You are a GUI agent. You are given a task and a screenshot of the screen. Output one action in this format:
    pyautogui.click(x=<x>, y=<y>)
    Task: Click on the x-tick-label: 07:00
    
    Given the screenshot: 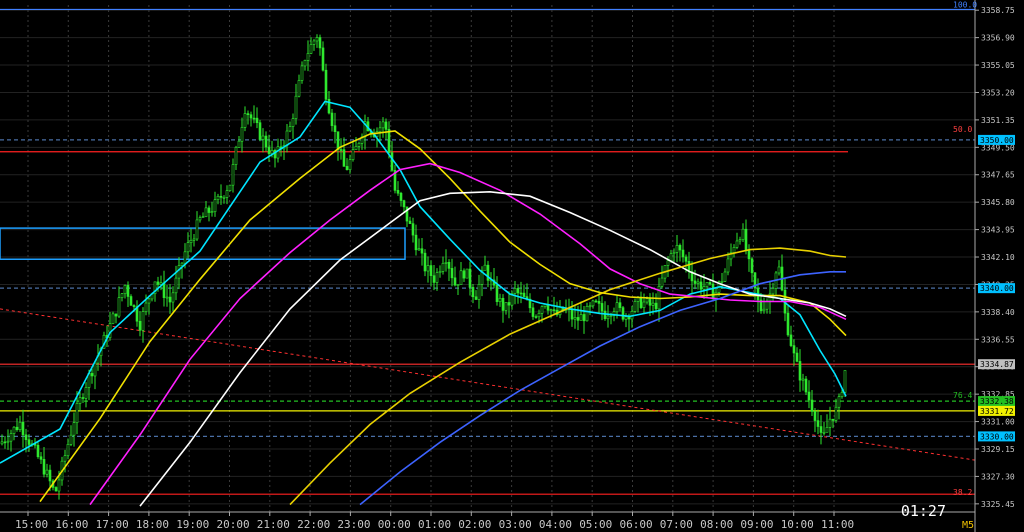 What is the action you would take?
    pyautogui.click(x=676, y=524)
    